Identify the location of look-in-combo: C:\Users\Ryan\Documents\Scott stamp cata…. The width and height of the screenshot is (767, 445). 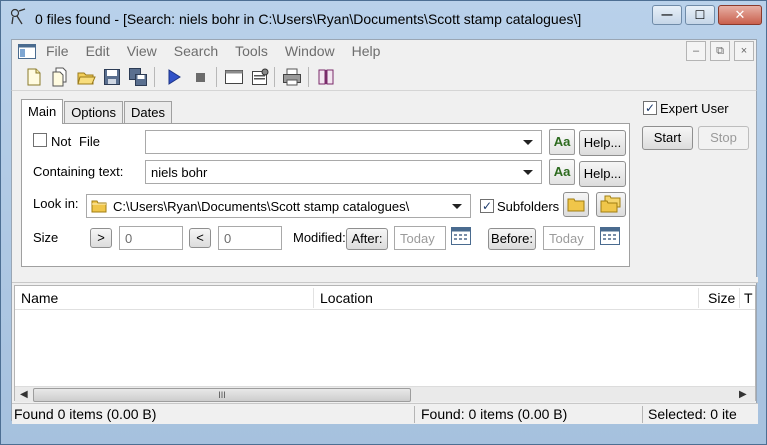
(278, 206).